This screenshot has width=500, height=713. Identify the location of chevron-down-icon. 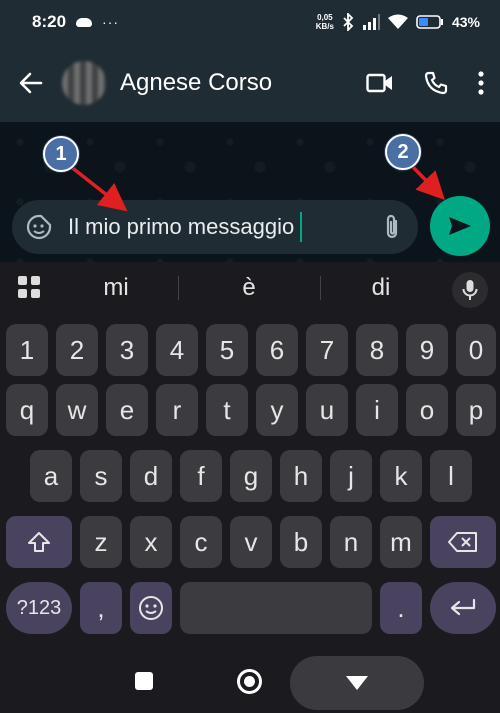
(357, 683).